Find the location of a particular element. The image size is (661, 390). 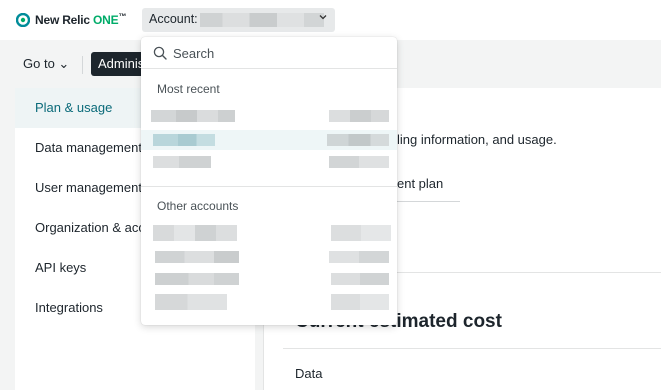

logo-name: New Relic is located at coordinates (62, 20).